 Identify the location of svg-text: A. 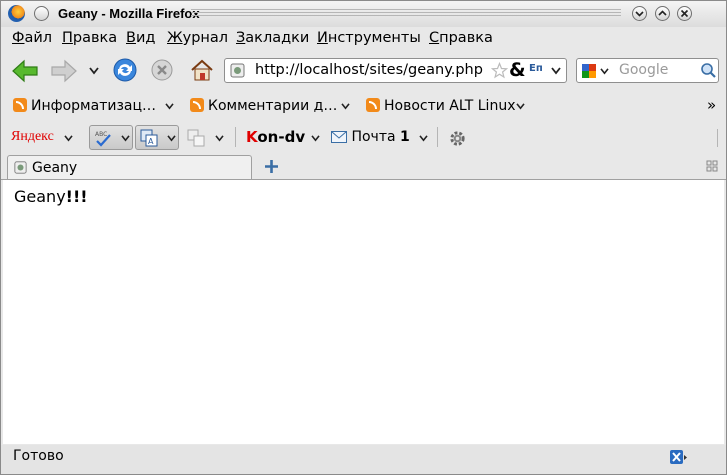
(151, 141).